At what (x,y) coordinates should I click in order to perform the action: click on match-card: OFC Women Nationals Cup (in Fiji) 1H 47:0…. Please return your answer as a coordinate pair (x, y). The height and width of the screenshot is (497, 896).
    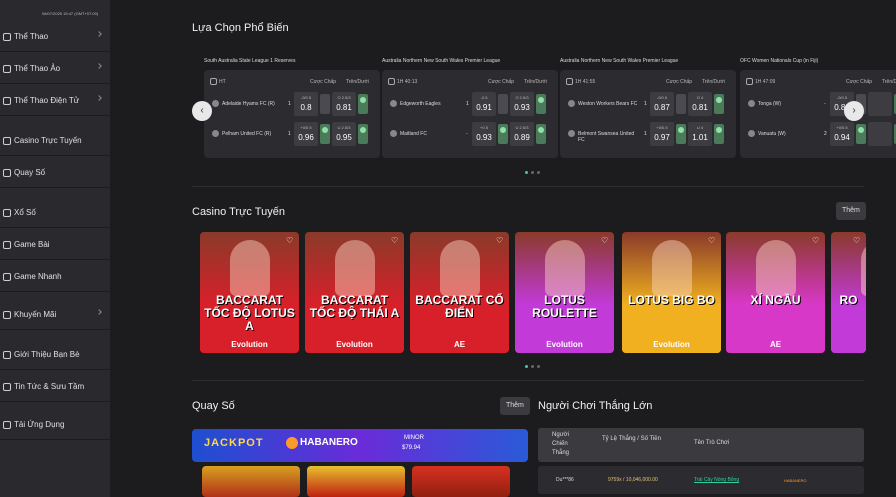
    Looking at the image, I should click on (818, 108).